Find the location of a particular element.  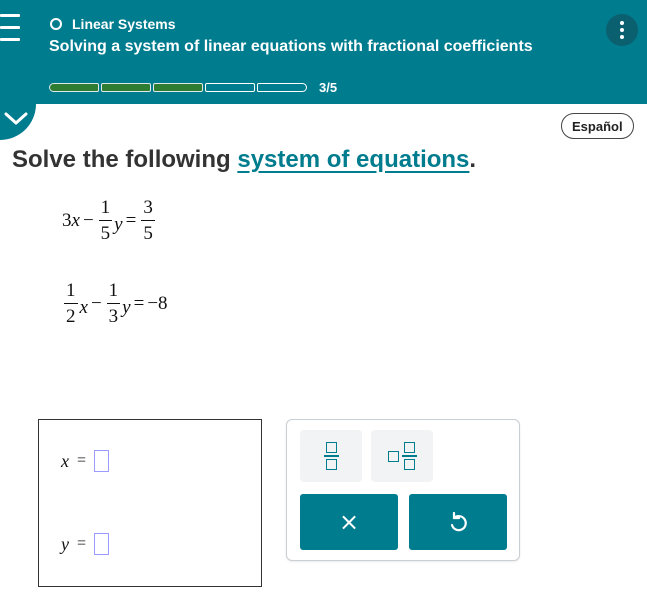

eq1-var-y: y is located at coordinates (118, 224).